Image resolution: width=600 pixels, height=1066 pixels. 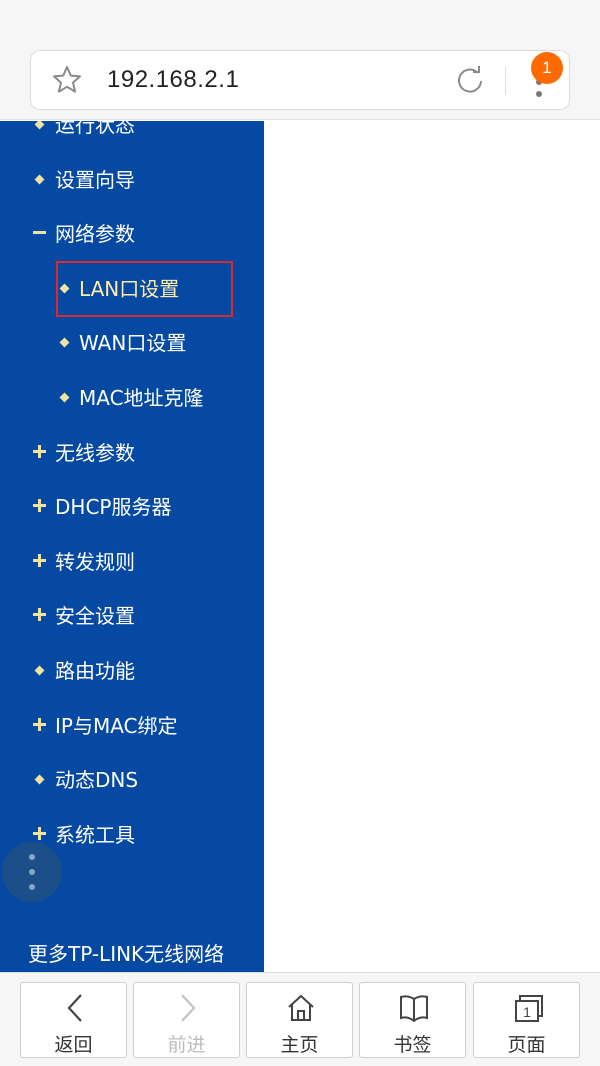 I want to click on reload-icon, so click(x=470, y=81).